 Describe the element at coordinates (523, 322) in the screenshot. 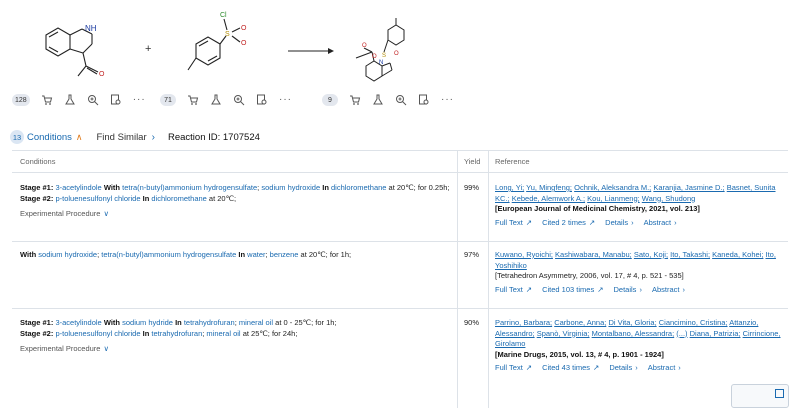

I see `author-link: Parrino, Barbara;` at that location.